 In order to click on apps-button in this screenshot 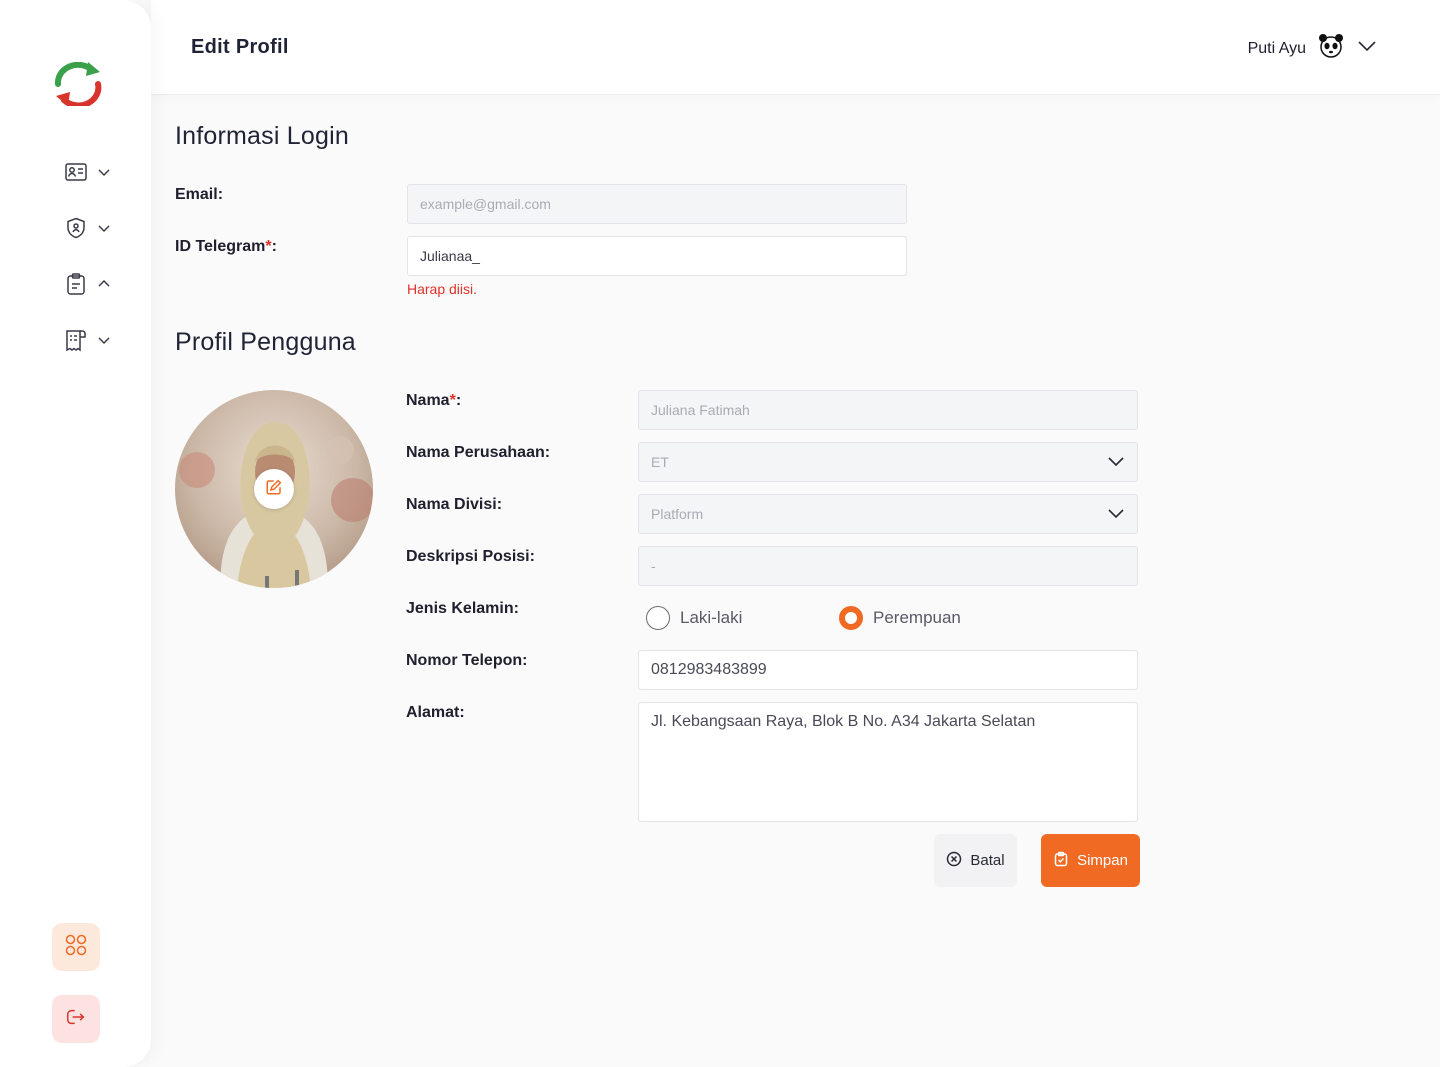, I will do `click(76, 947)`.